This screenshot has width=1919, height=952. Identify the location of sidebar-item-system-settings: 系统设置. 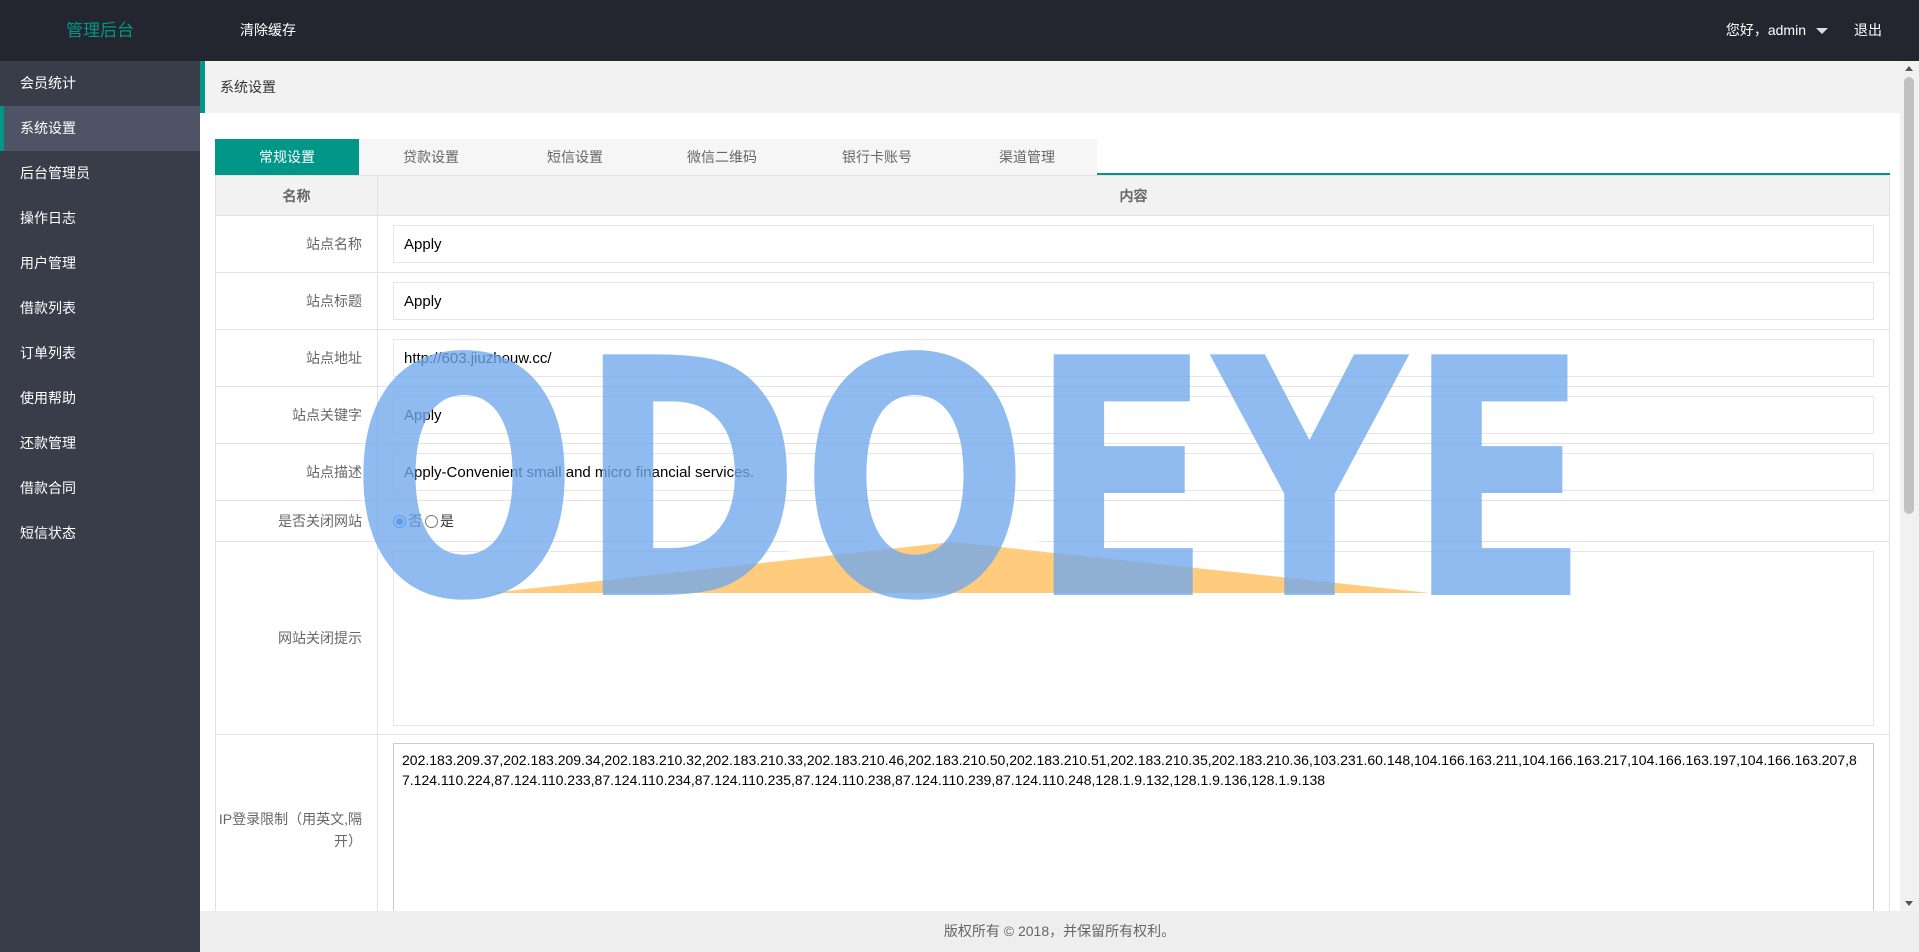
(100, 128).